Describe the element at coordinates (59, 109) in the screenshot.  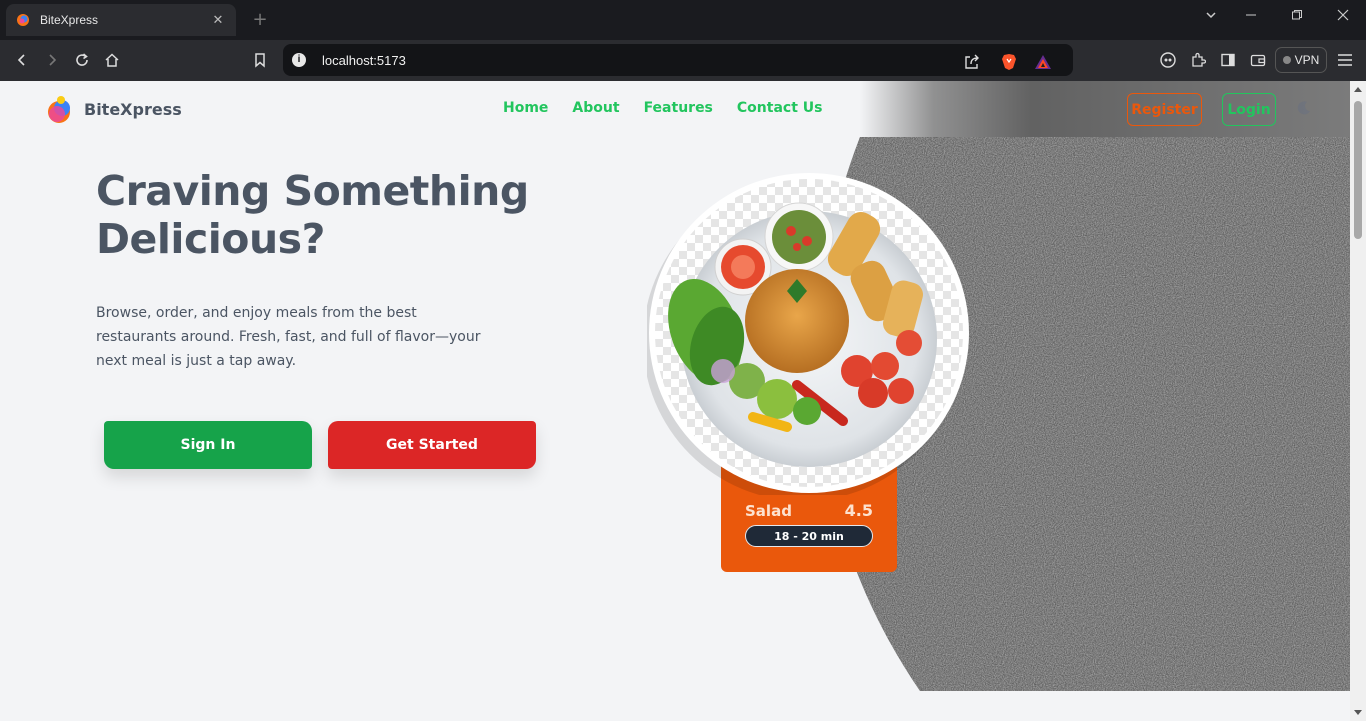
I see `brand-logo-icon` at that location.